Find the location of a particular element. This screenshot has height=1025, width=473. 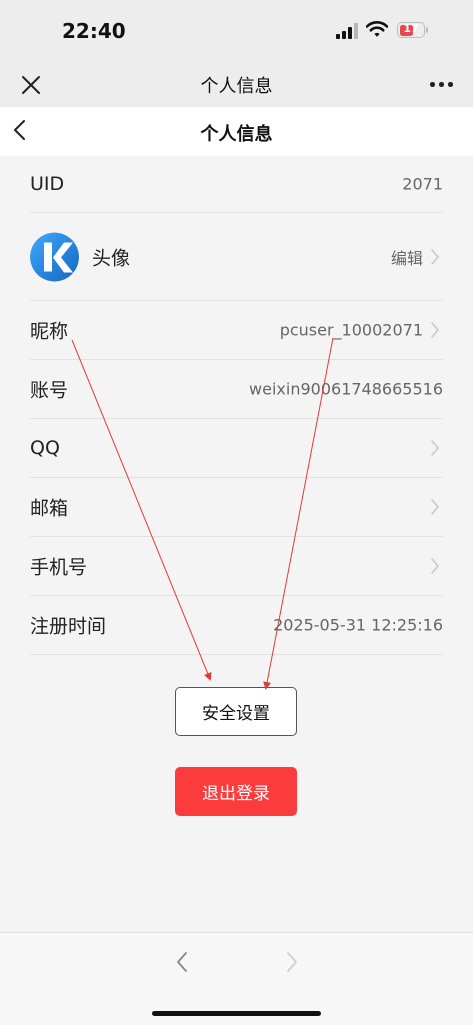

battery-tip is located at coordinates (427, 30).